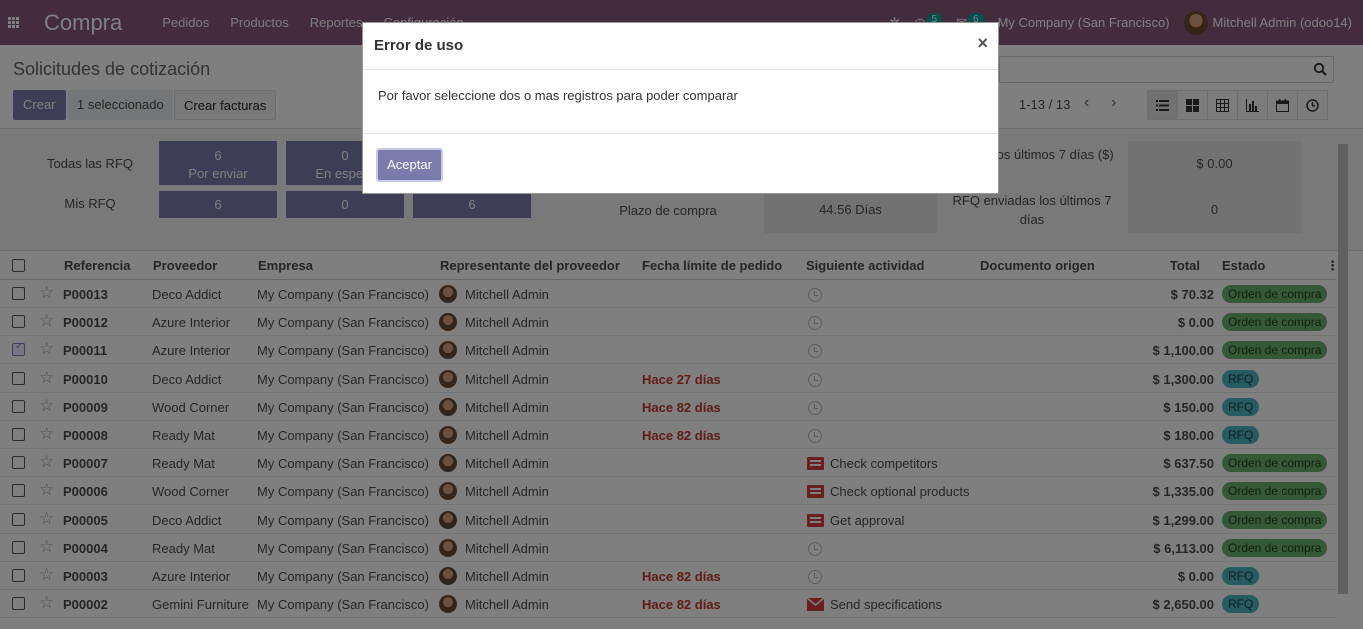  Describe the element at coordinates (982, 43) in the screenshot. I see `close-icon: ×` at that location.